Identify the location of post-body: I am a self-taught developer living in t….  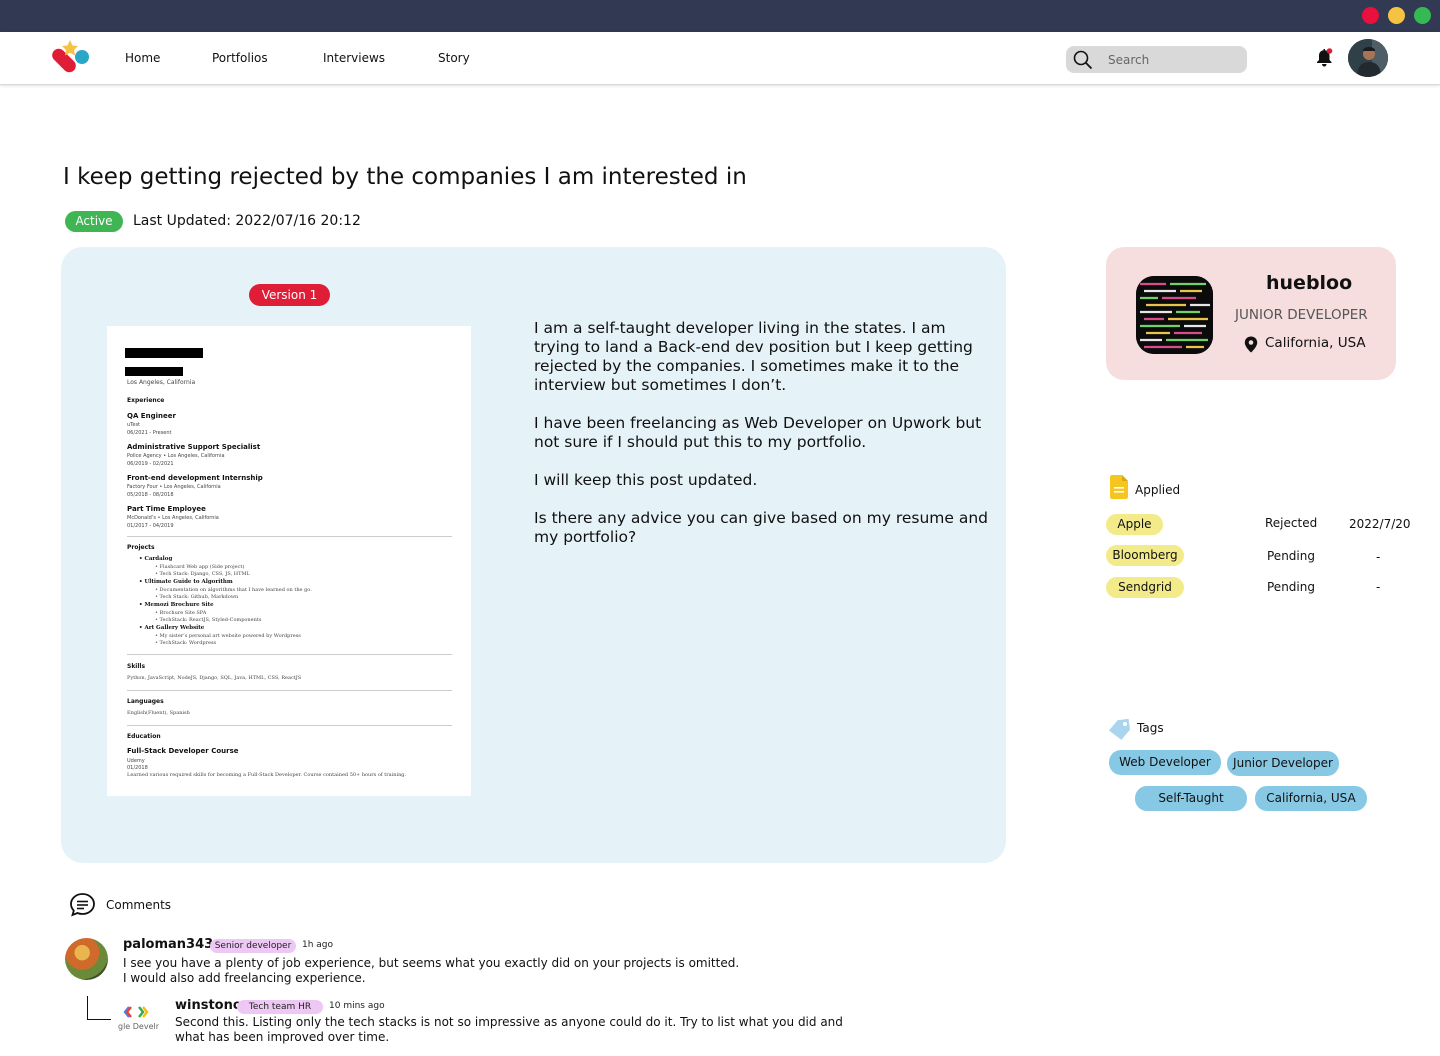
(761, 442).